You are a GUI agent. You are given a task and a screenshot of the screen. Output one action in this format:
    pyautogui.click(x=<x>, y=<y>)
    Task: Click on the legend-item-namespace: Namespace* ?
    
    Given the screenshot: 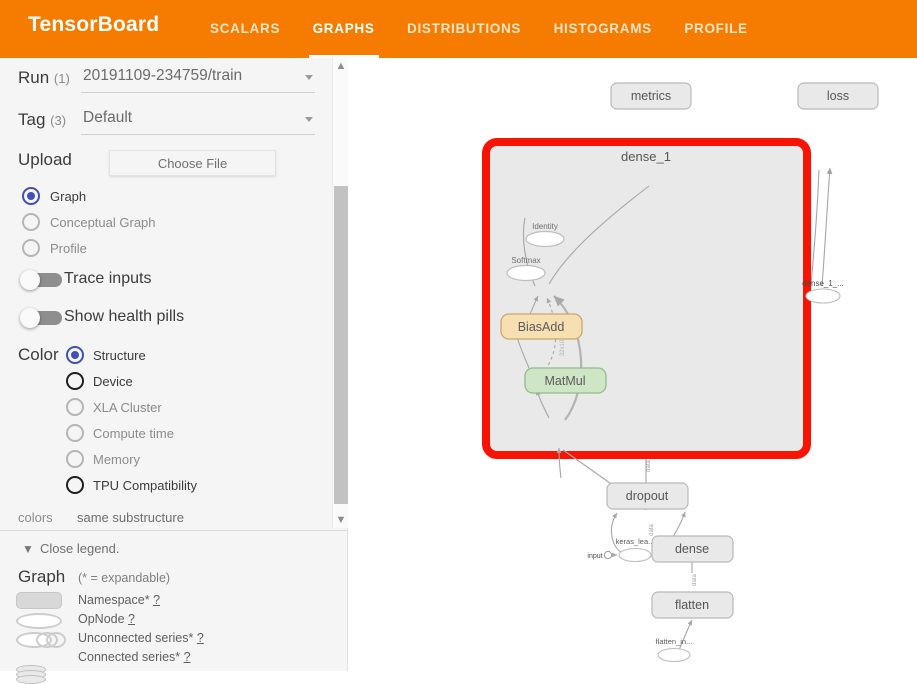 What is the action you would take?
    pyautogui.click(x=119, y=600)
    